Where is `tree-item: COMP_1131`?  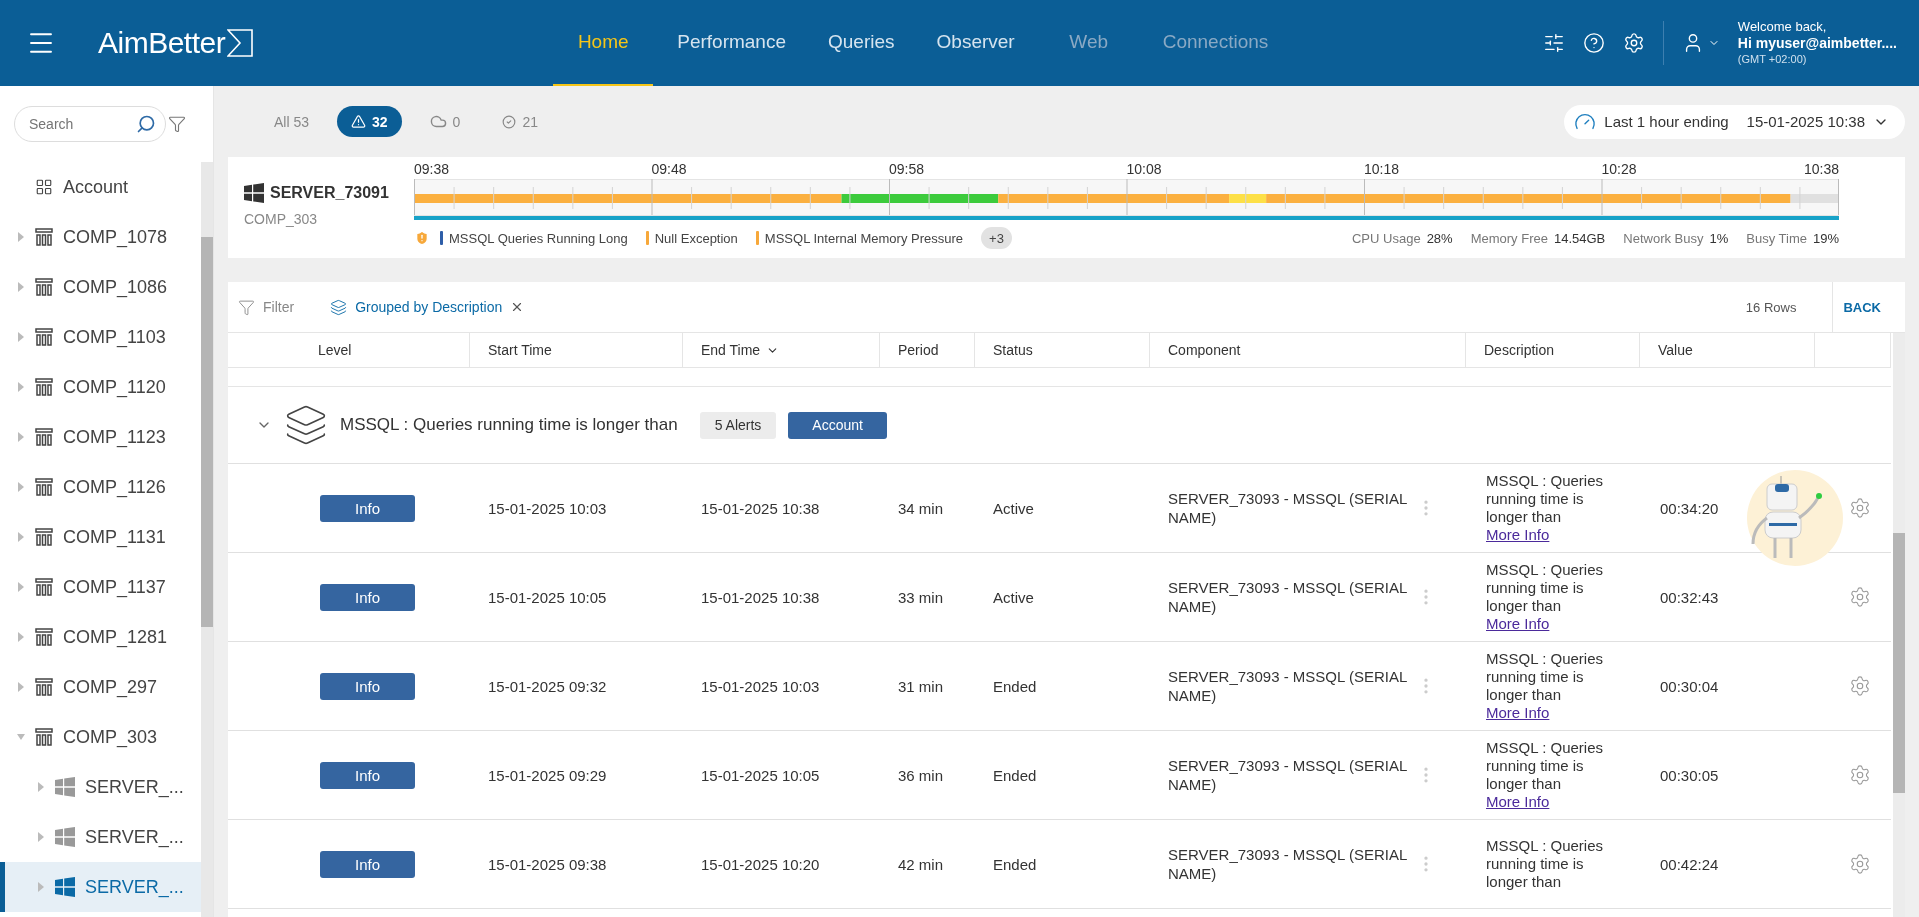
tree-item: COMP_1131 is located at coordinates (100, 537).